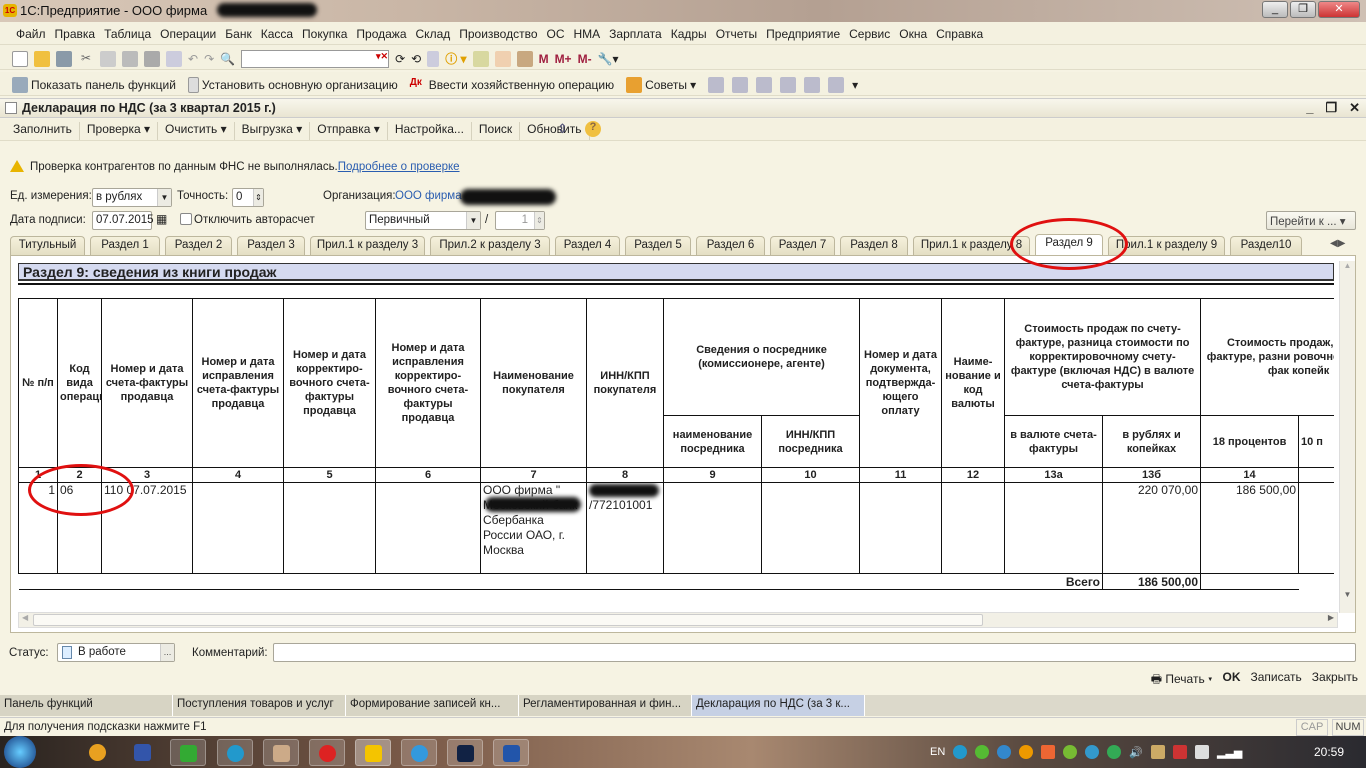  What do you see at coordinates (587, 245) in the screenshot?
I see `tab: Раздел 4` at bounding box center [587, 245].